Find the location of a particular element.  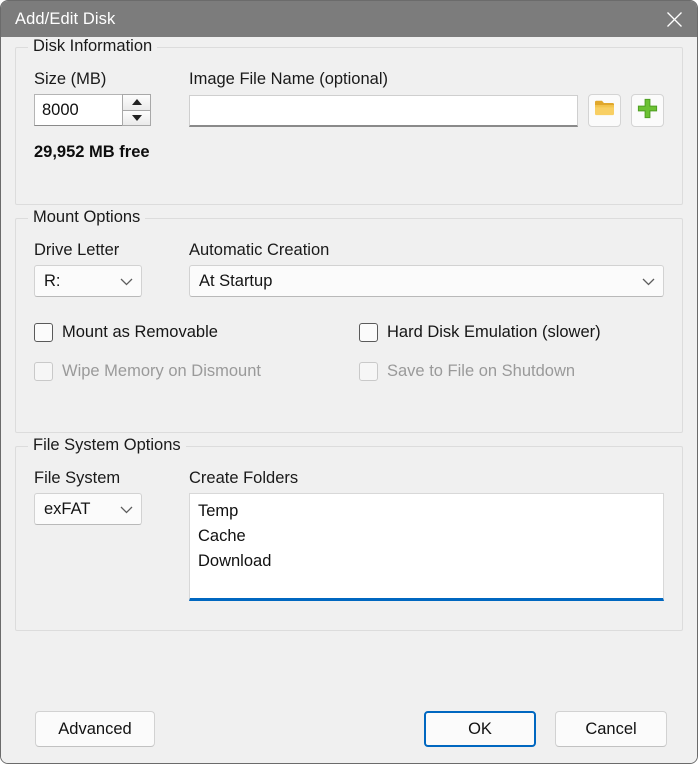

size-field: Size (MB) 8000 is located at coordinates (111, 98).